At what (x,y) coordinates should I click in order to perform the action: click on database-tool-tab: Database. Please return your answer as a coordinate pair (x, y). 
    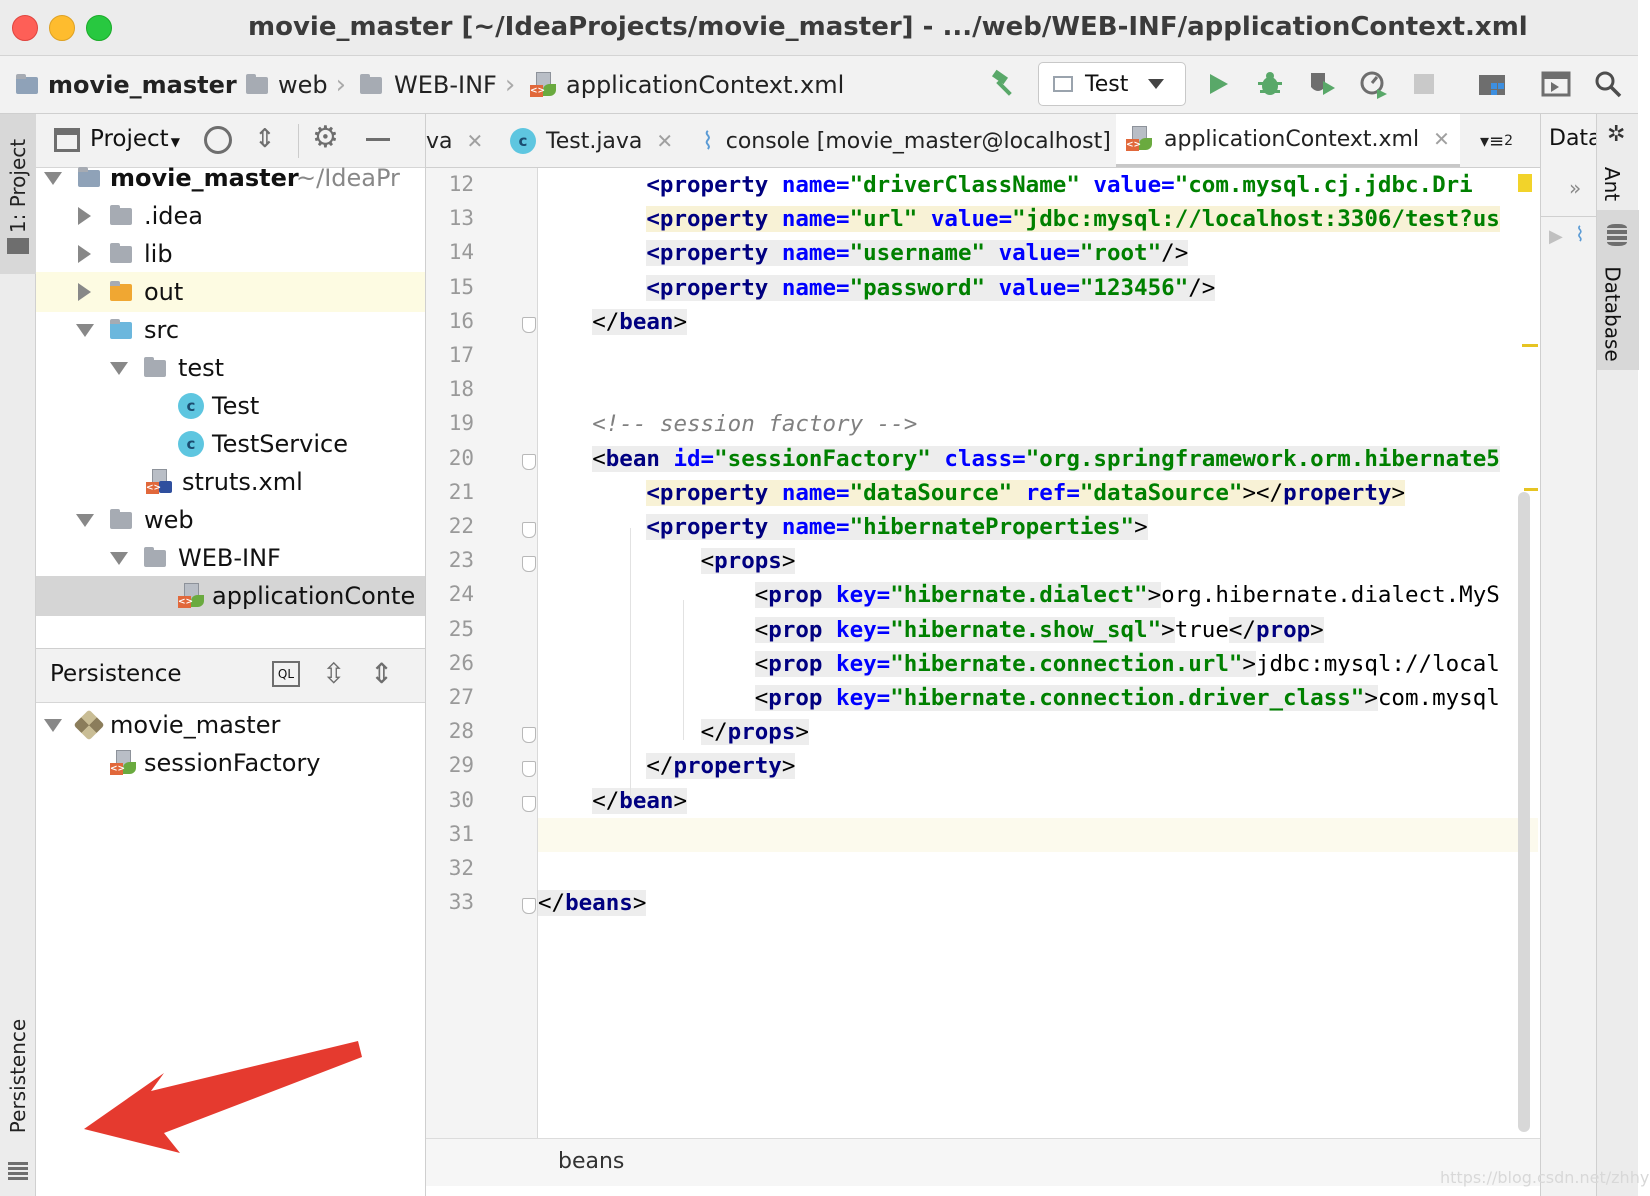
    Looking at the image, I should click on (1618, 290).